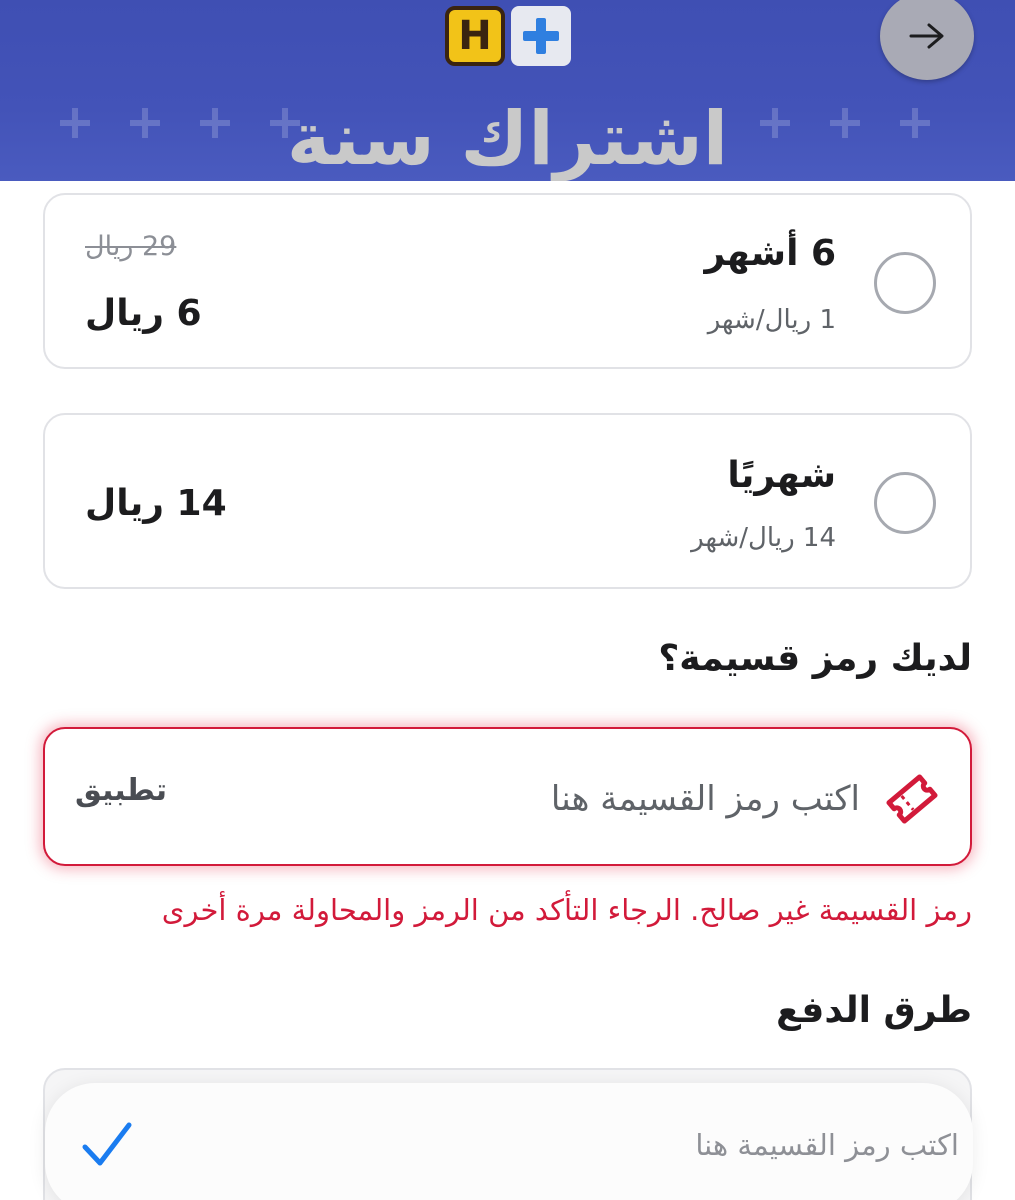 This screenshot has width=1015, height=1200. Describe the element at coordinates (763, 538) in the screenshot. I see `plan-per-month: 14 ريال/شهر` at that location.